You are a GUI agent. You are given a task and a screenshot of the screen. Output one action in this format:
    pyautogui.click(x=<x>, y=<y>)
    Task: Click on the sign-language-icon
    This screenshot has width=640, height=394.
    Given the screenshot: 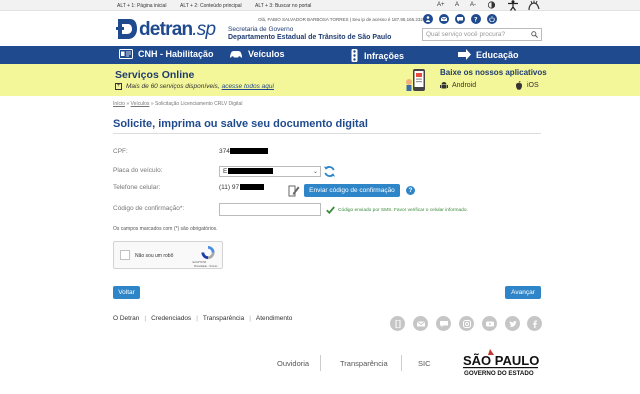 What is the action you would take?
    pyautogui.click(x=534, y=5)
    